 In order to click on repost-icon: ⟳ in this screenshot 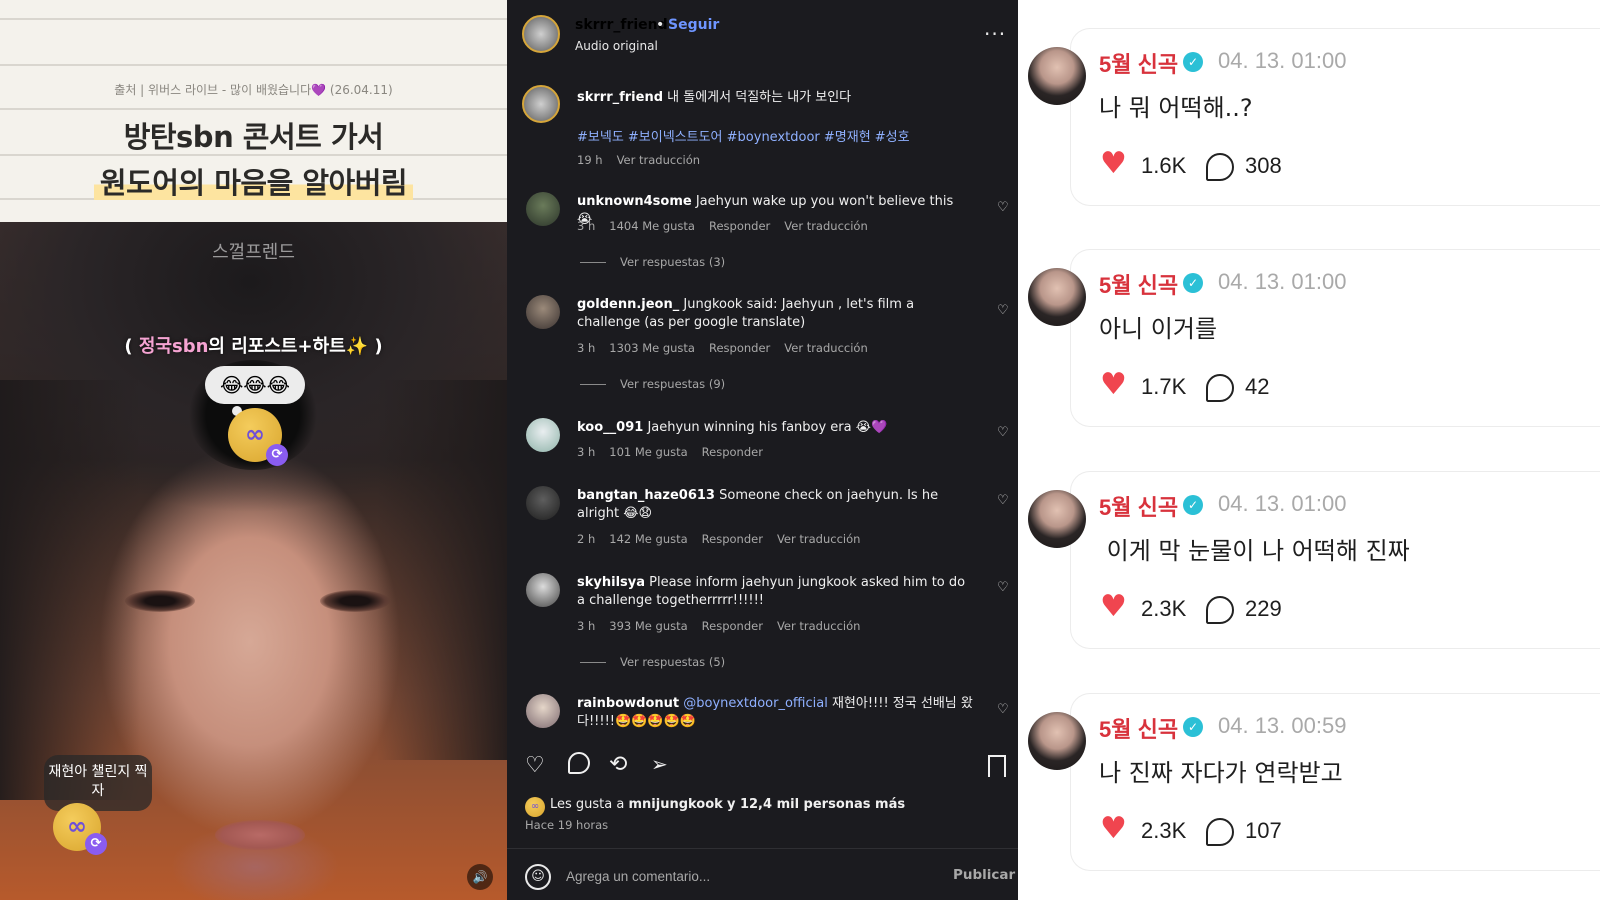, I will do `click(96, 844)`.